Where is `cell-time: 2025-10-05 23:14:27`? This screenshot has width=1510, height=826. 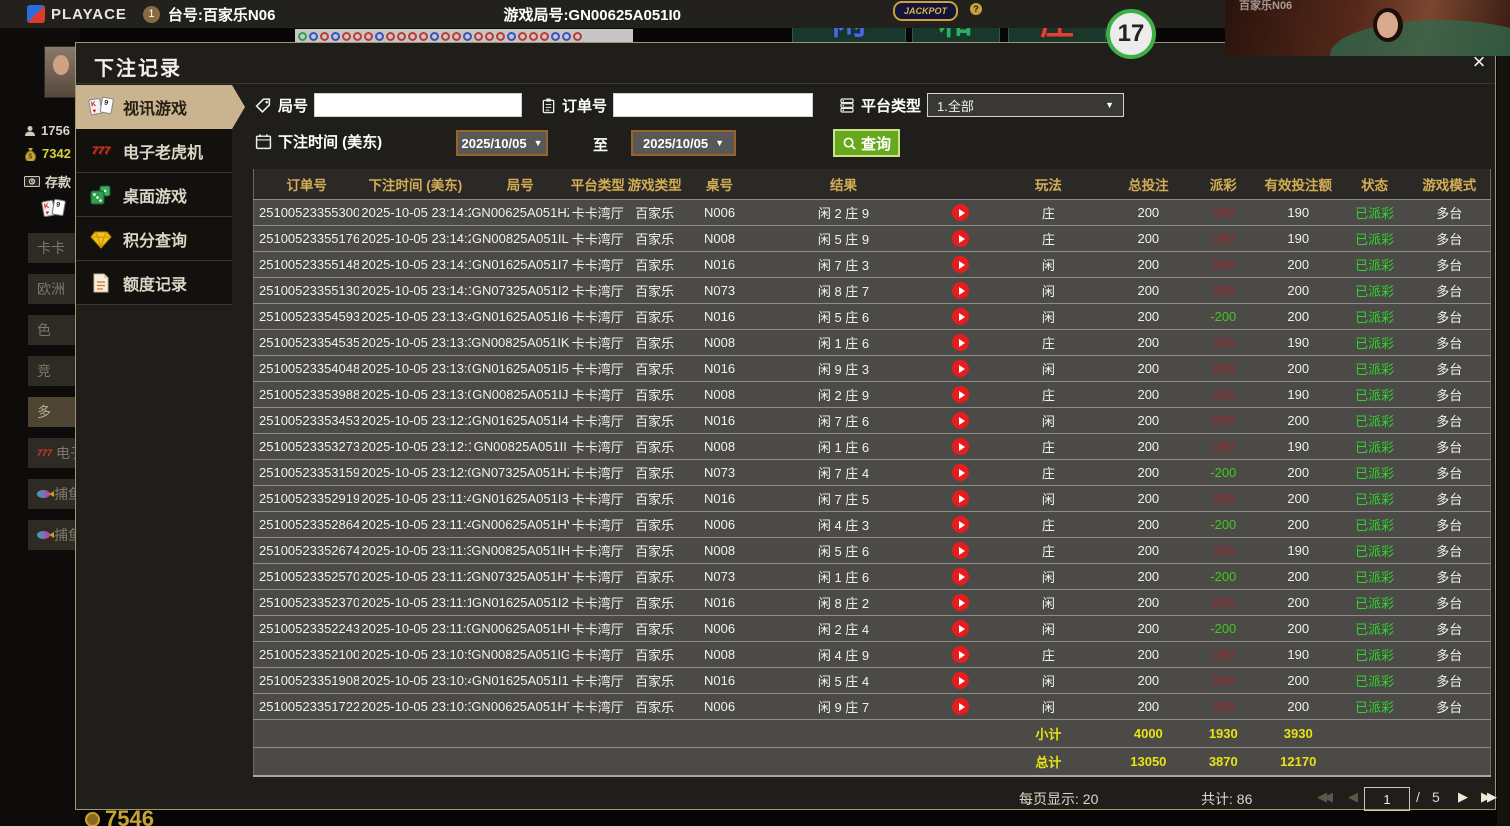 cell-time: 2025-10-05 23:14:27 is located at coordinates (415, 212).